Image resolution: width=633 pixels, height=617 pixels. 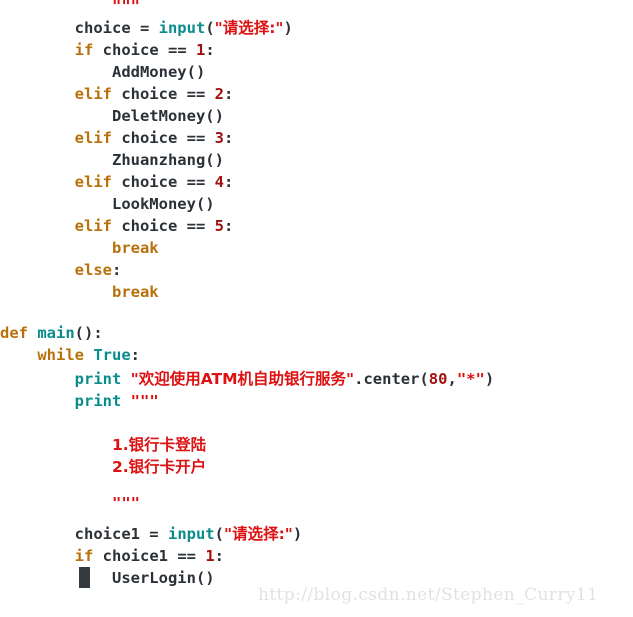 I want to click on code-token: 5, so click(x=219, y=226).